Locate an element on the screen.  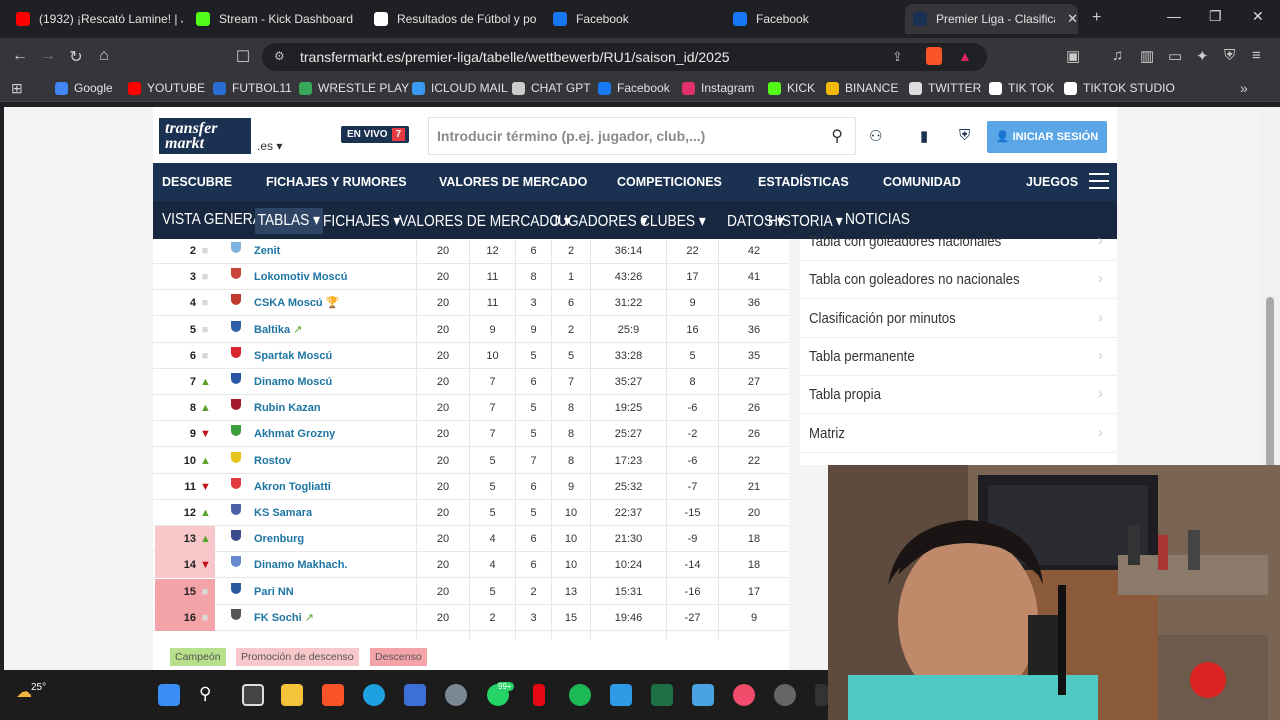
sidebar-icon: ▥ is located at coordinates (1147, 56).